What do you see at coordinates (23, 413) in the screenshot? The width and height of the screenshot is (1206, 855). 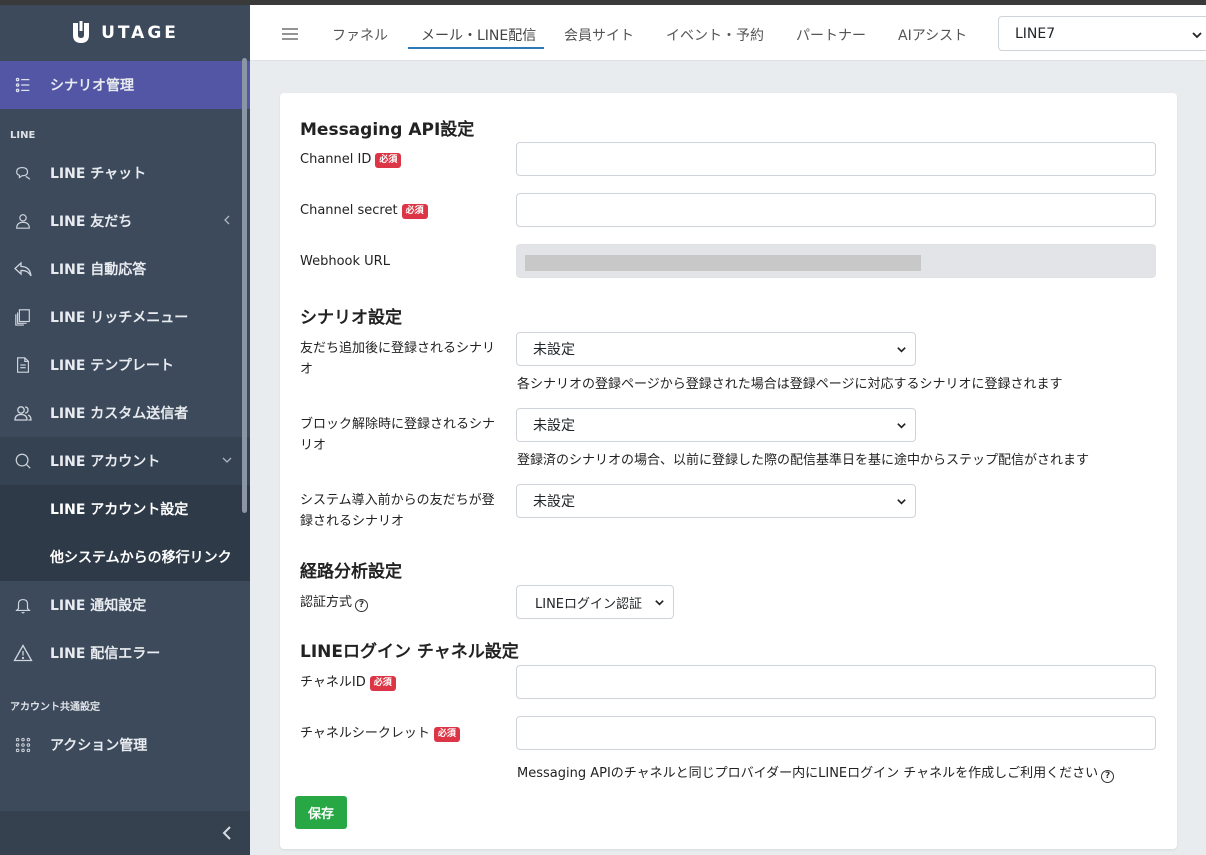 I see `users-icon` at bounding box center [23, 413].